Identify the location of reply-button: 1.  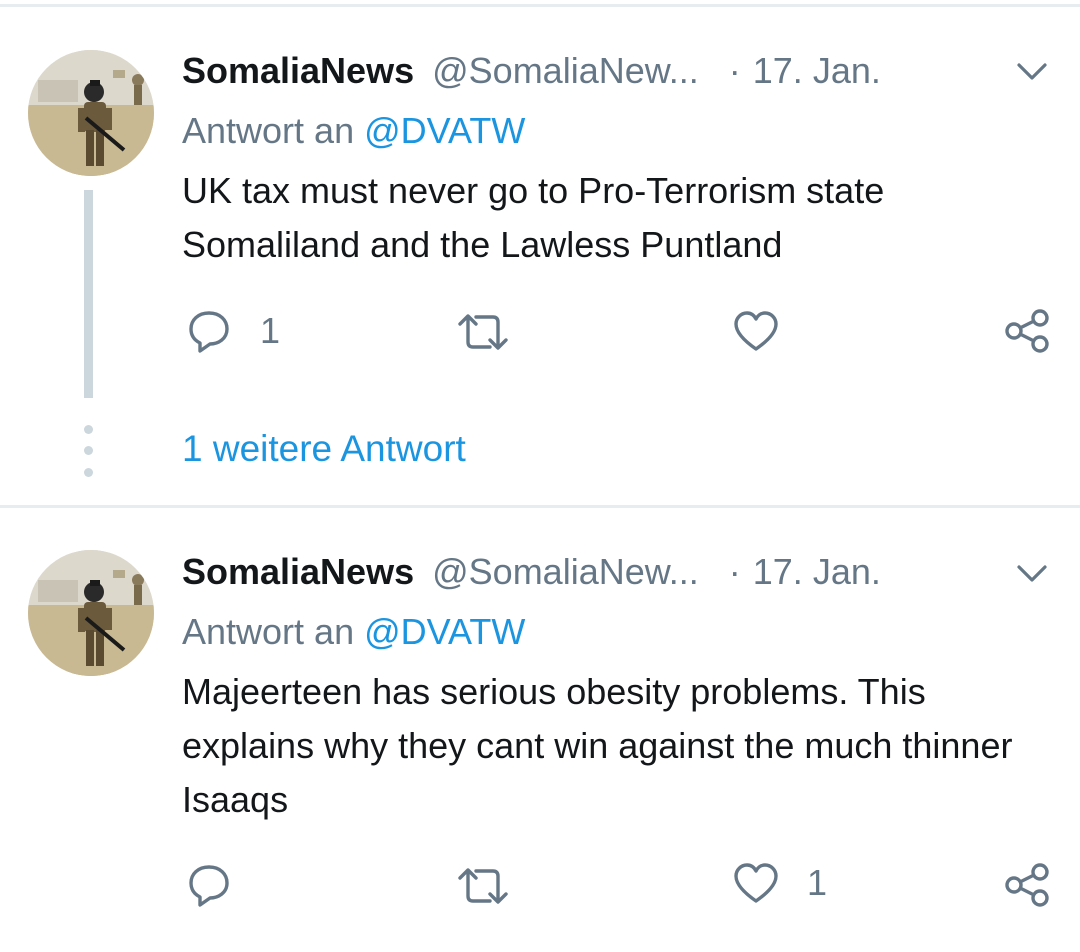
(233, 331).